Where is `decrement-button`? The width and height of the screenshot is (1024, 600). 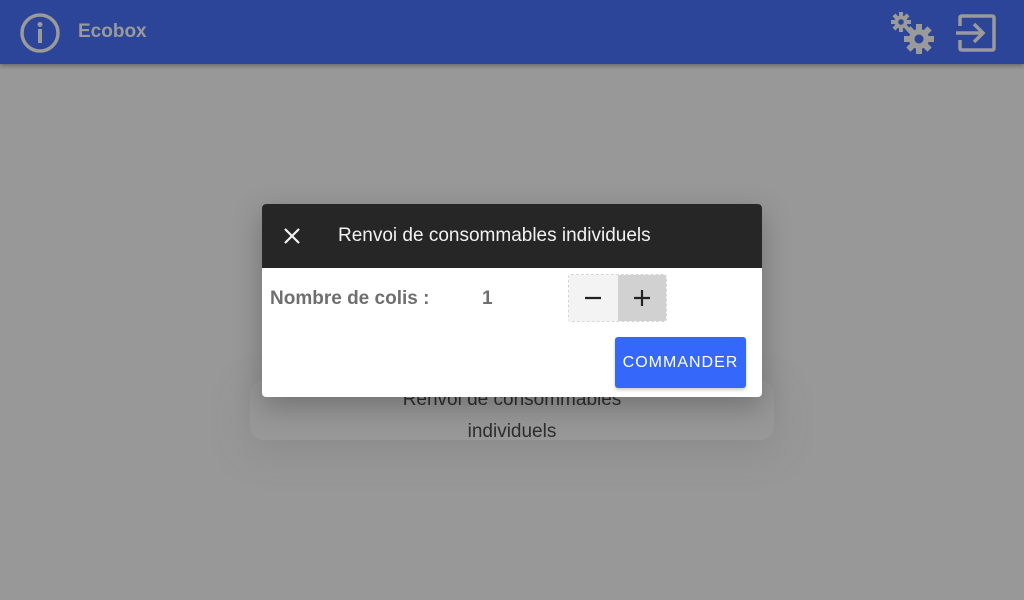
decrement-button is located at coordinates (593, 298).